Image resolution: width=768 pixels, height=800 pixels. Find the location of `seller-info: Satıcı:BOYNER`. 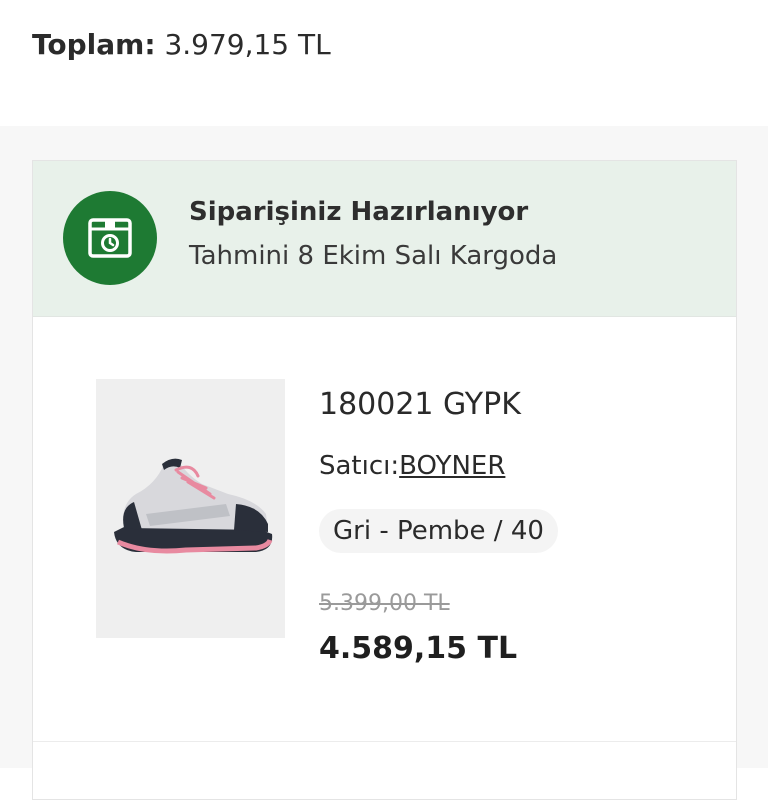

seller-info: Satıcı:BOYNER is located at coordinates (412, 466).